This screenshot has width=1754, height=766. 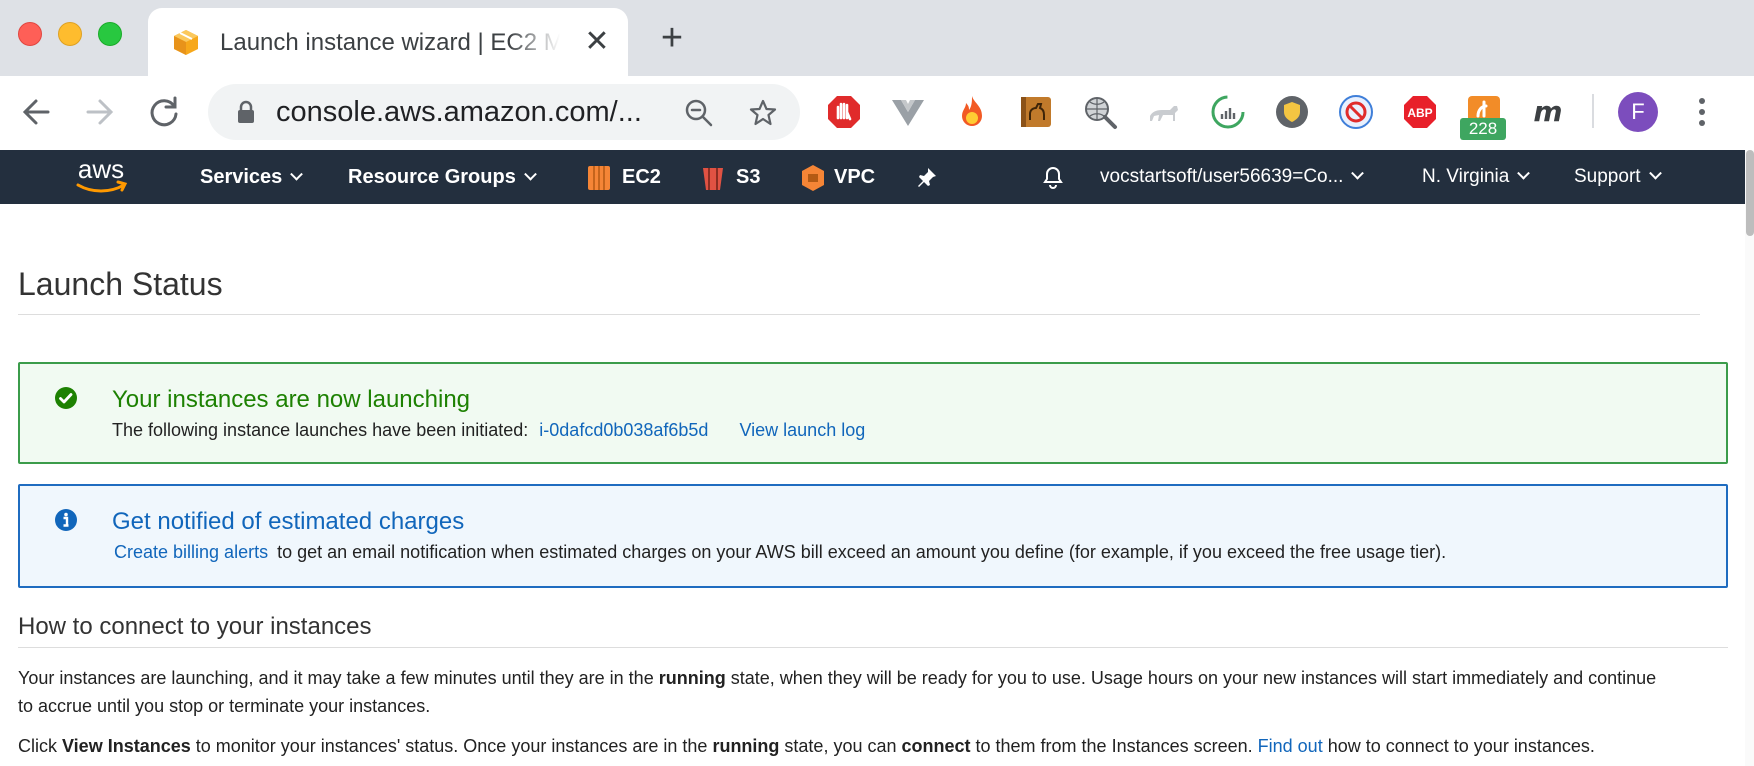 I want to click on find-out-link: Find out, so click(x=1290, y=746).